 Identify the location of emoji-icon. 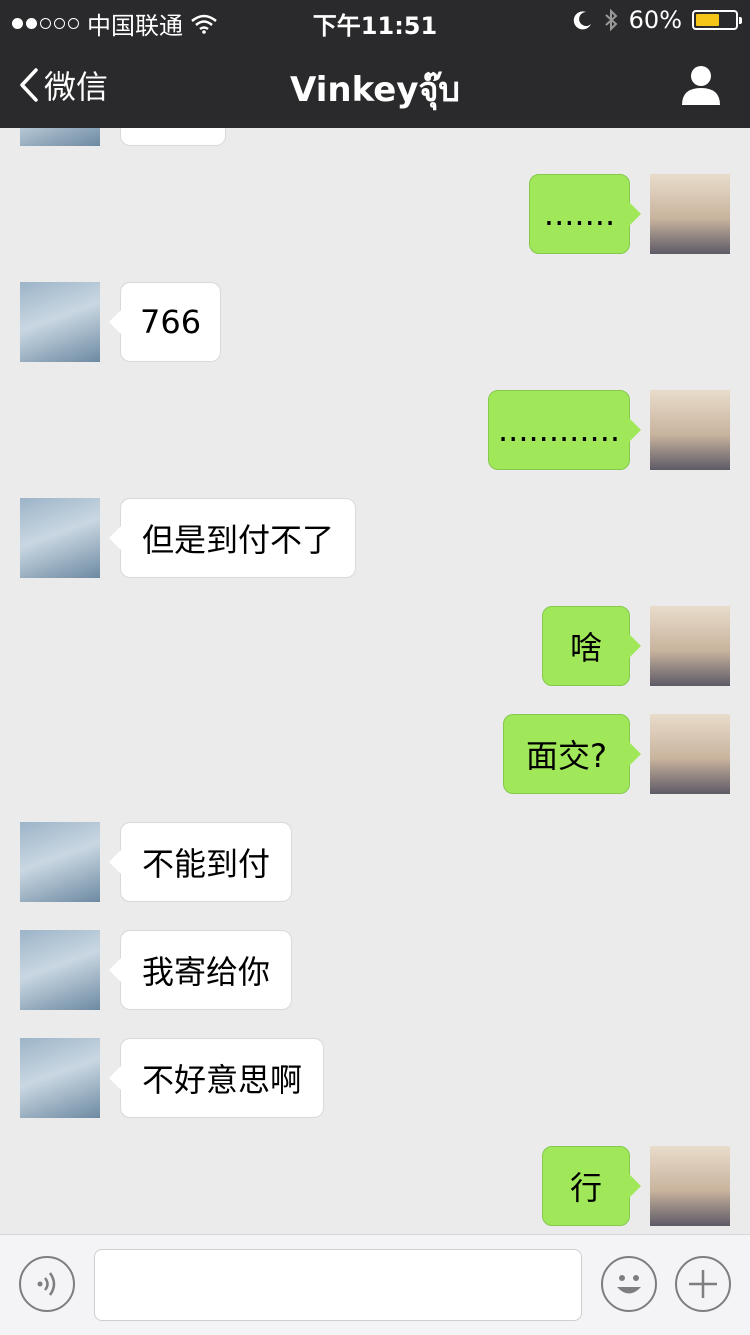
(629, 1284).